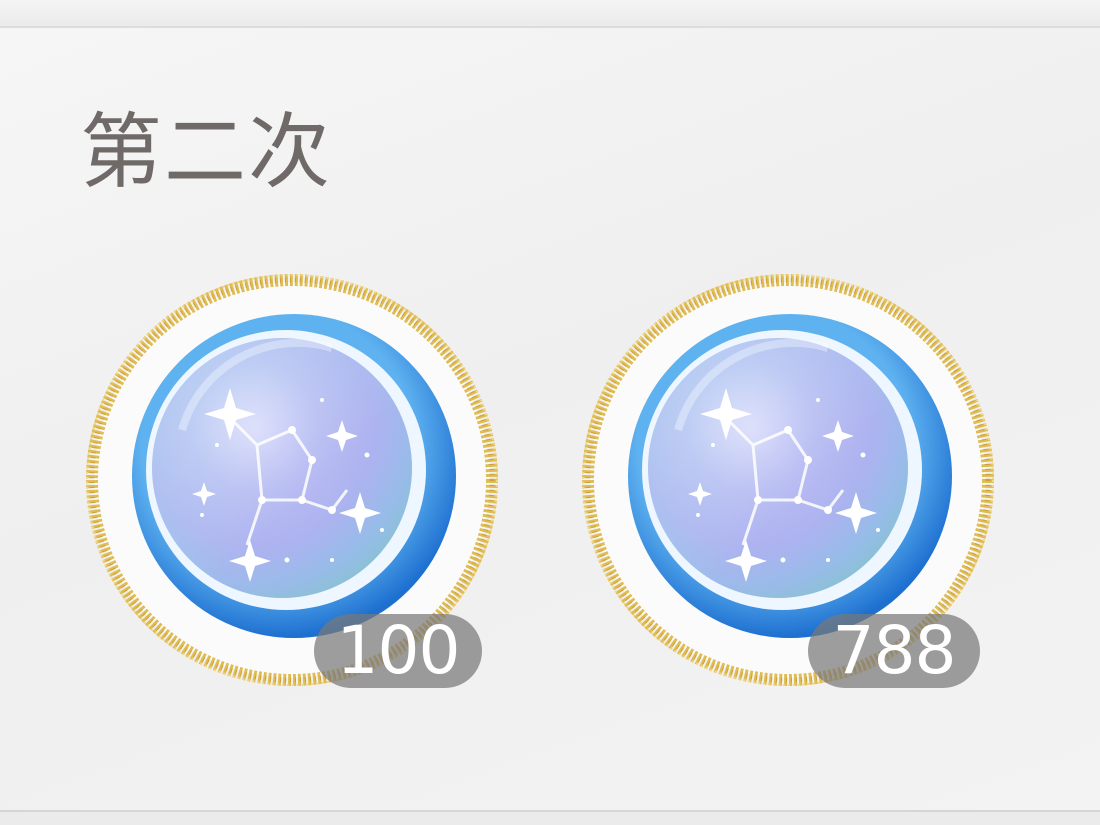 This screenshot has height=825, width=1100. I want to click on item-count-badge: 788, so click(894, 651).